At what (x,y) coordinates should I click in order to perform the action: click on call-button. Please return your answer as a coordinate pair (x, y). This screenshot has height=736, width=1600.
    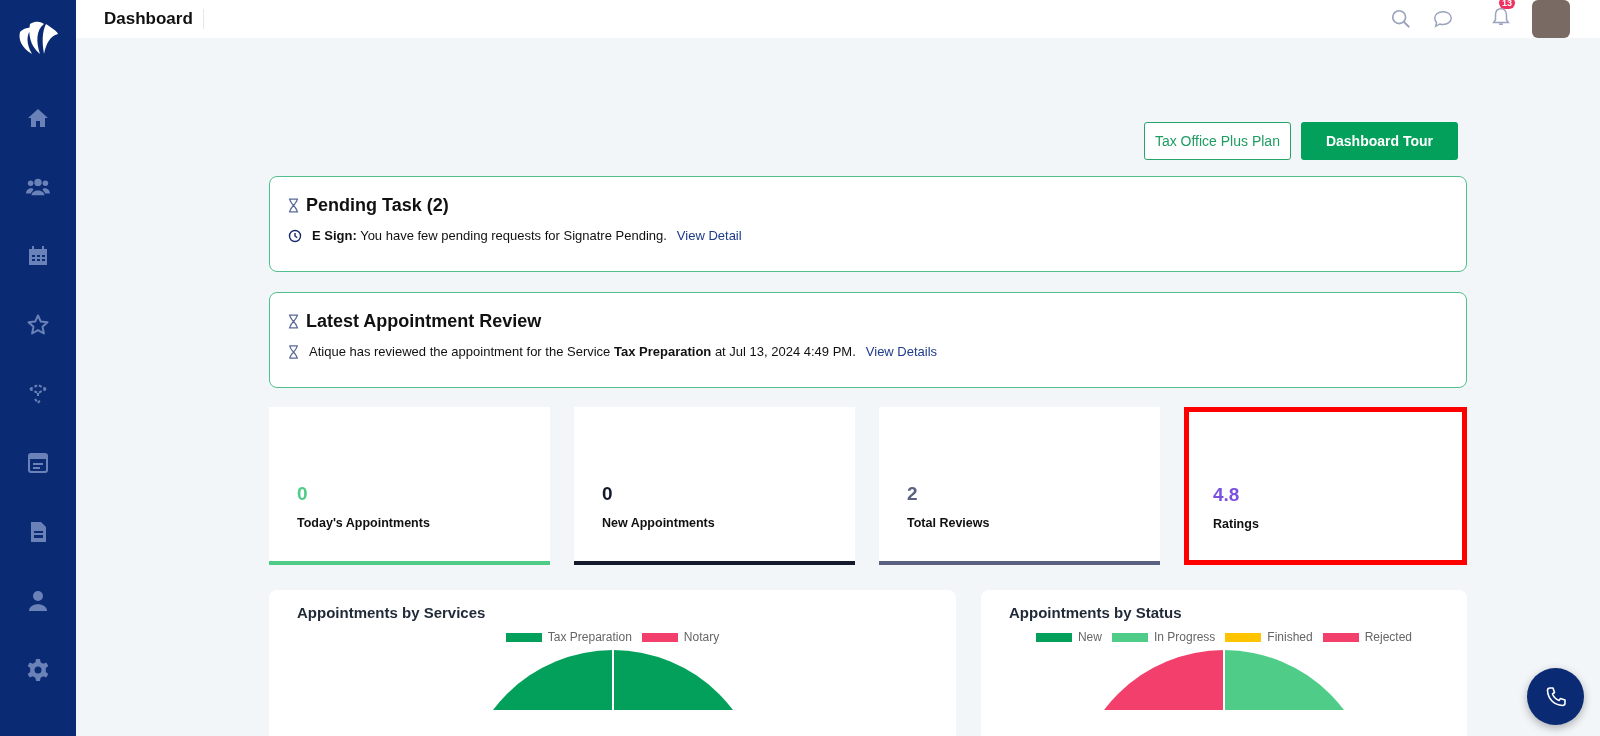
    Looking at the image, I should click on (1555, 696).